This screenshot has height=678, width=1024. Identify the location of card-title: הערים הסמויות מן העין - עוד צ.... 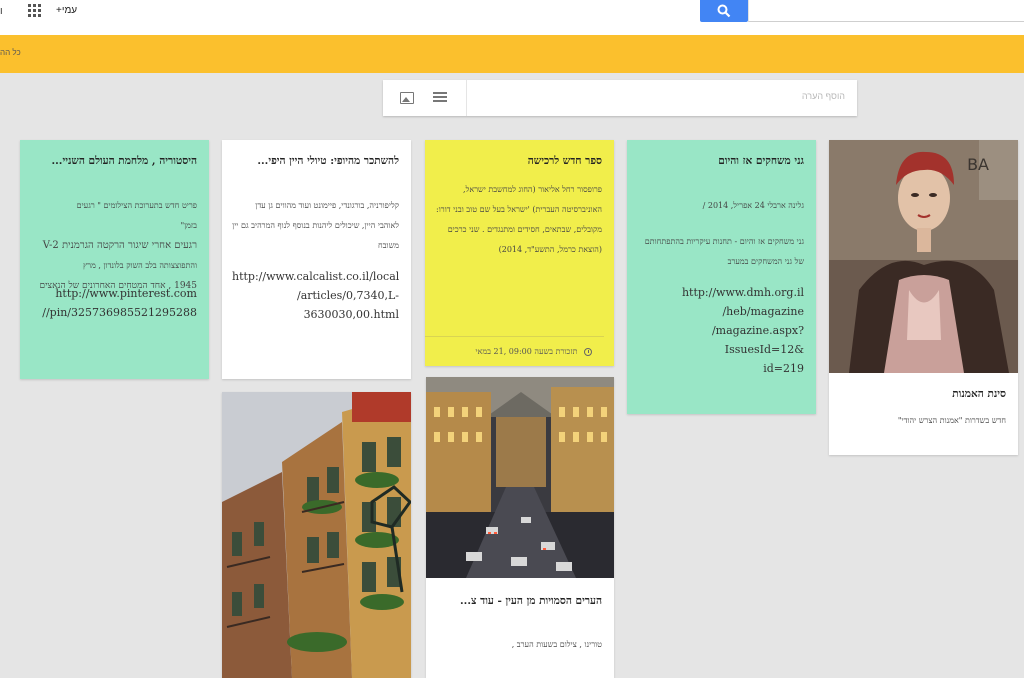
(531, 601).